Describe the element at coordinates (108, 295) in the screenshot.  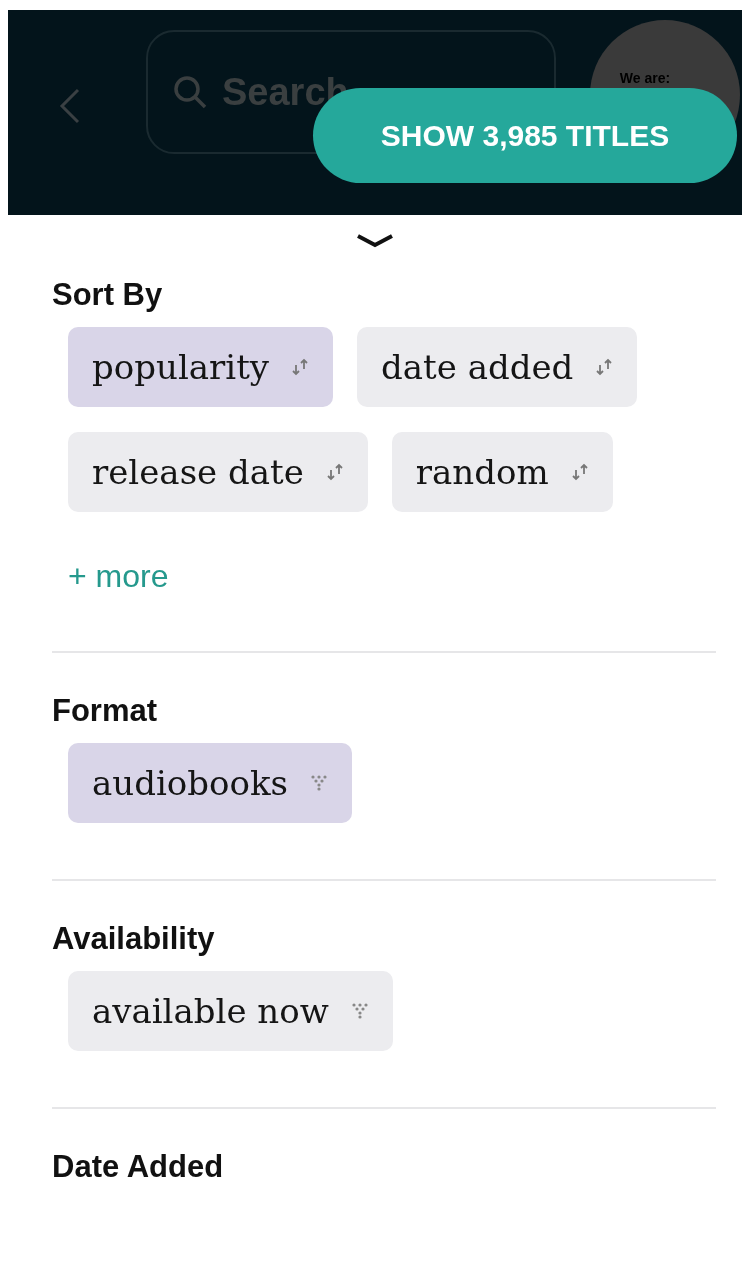
I see `section-title: Sort By` at that location.